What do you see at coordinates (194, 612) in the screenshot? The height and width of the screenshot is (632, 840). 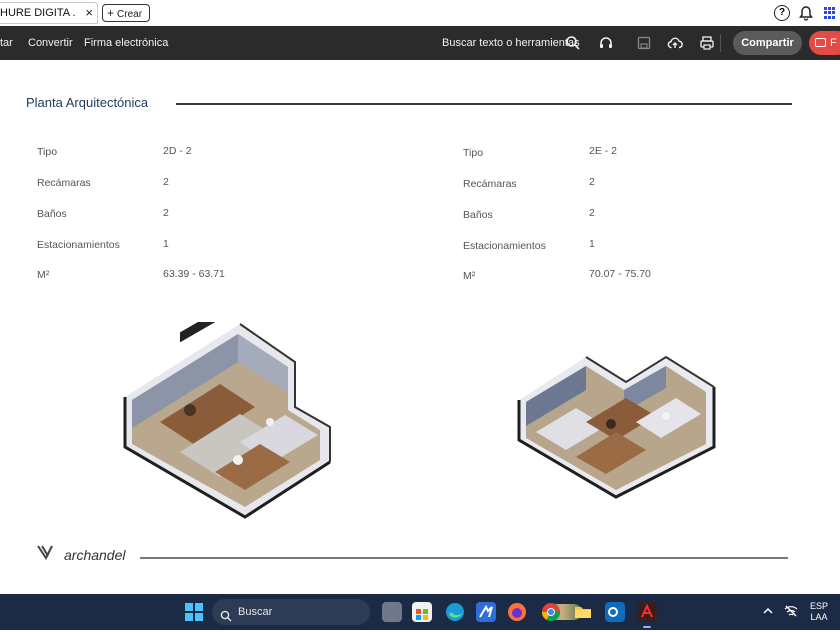 I see `windows-icon` at bounding box center [194, 612].